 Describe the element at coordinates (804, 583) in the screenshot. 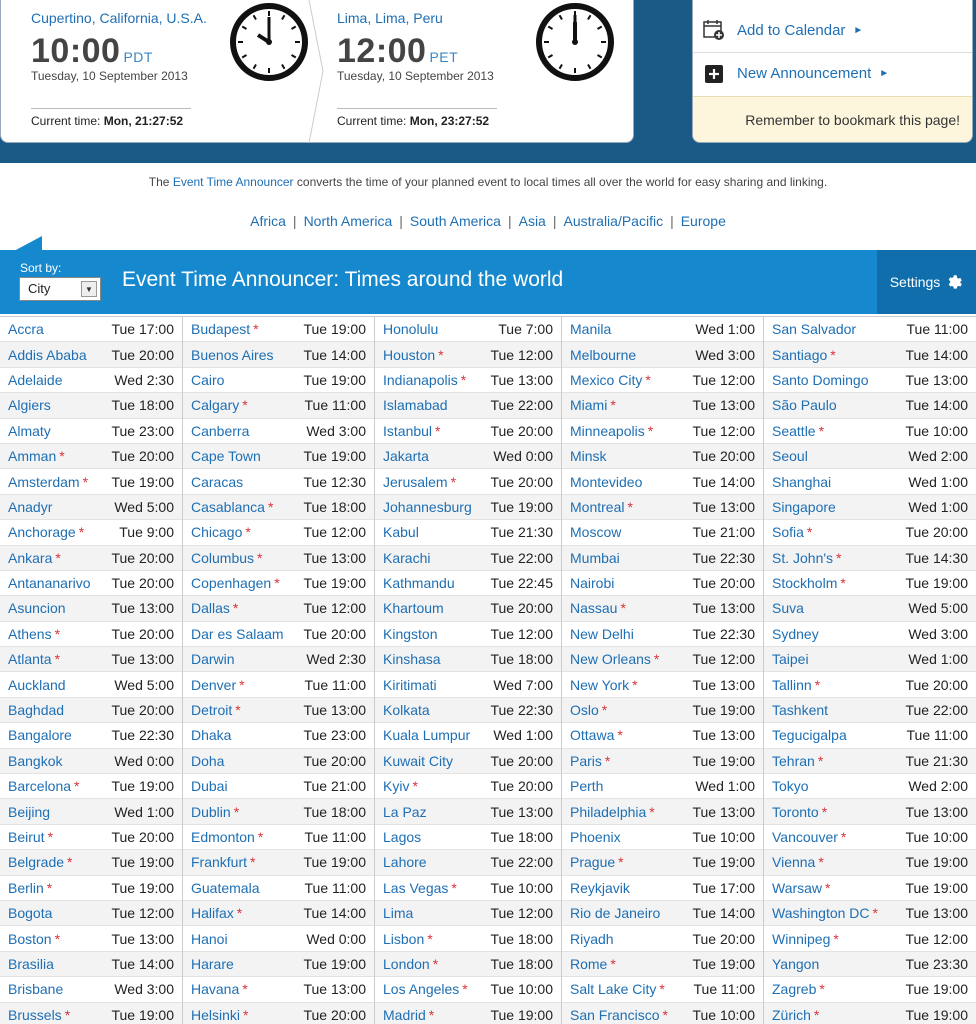

I see `city-link: Stockholm` at that location.